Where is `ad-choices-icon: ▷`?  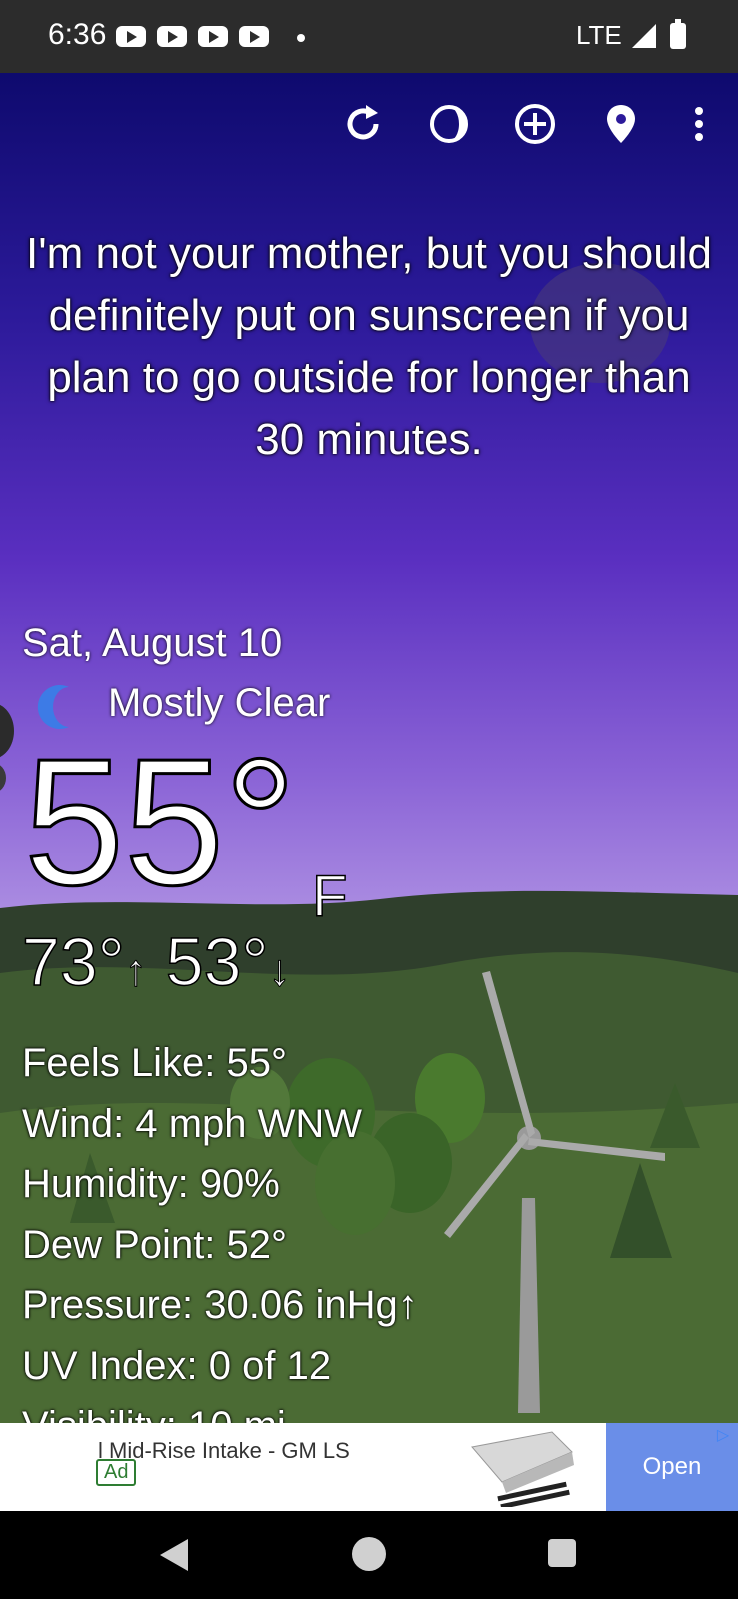 ad-choices-icon: ▷ is located at coordinates (723, 1436).